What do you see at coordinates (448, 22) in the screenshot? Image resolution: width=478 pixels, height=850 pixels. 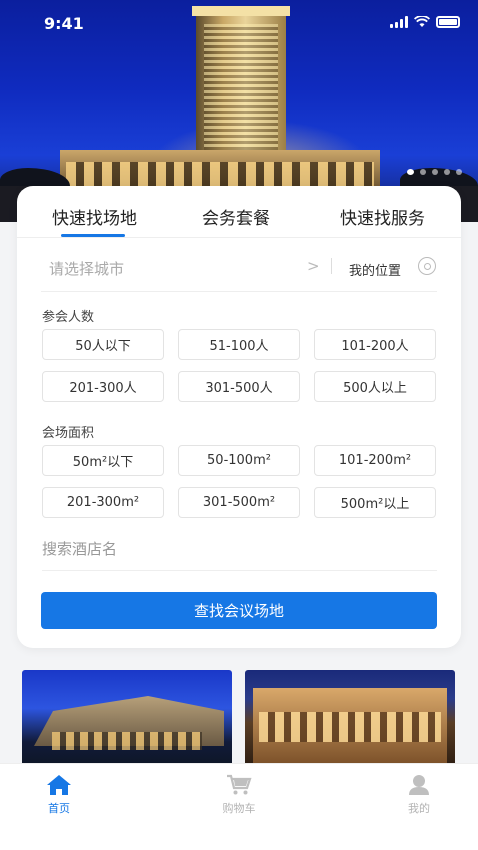 I see `battery-icon` at bounding box center [448, 22].